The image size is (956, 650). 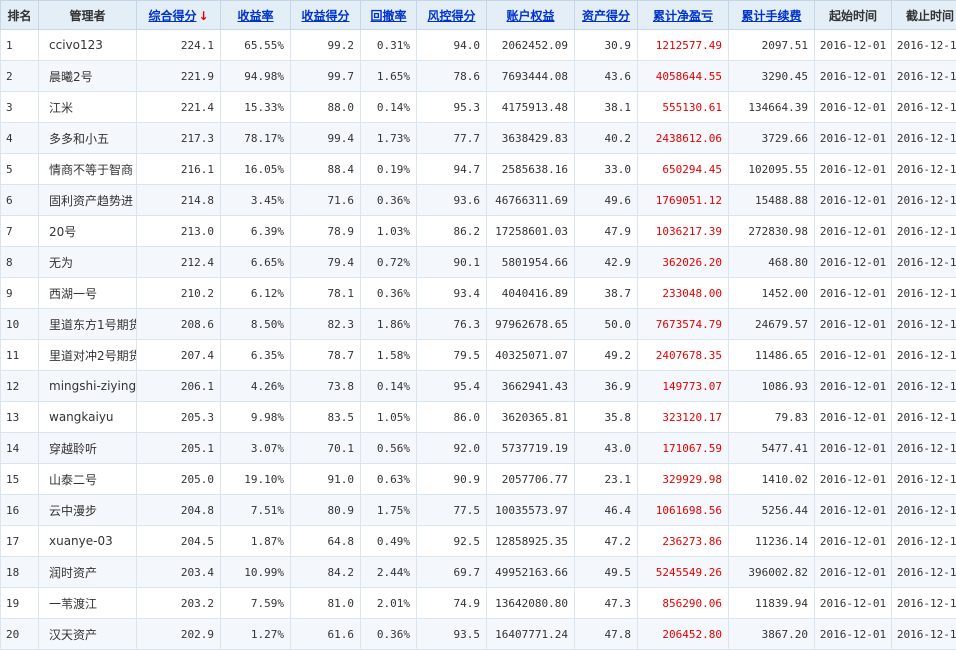 I want to click on cell-return-score: 64.8, so click(x=326, y=541).